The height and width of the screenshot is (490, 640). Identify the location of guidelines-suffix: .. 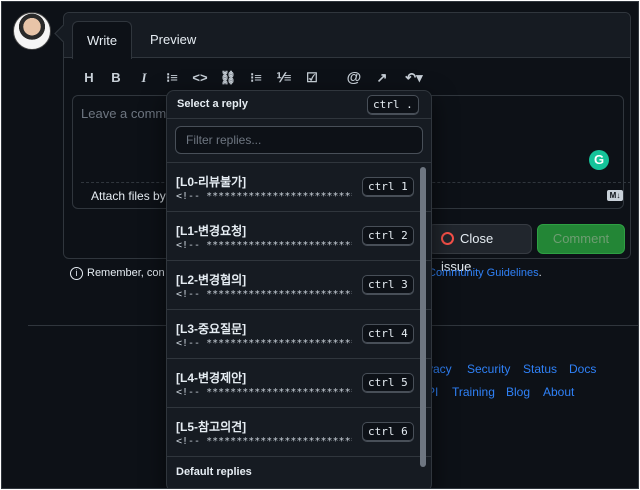
(540, 273).